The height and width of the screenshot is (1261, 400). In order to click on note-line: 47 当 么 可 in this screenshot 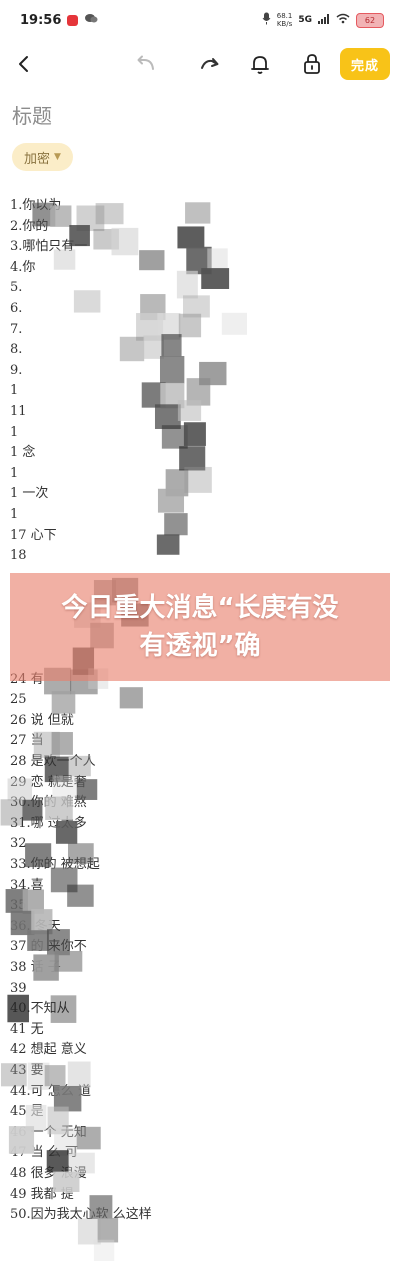, I will do `click(44, 1153)`.